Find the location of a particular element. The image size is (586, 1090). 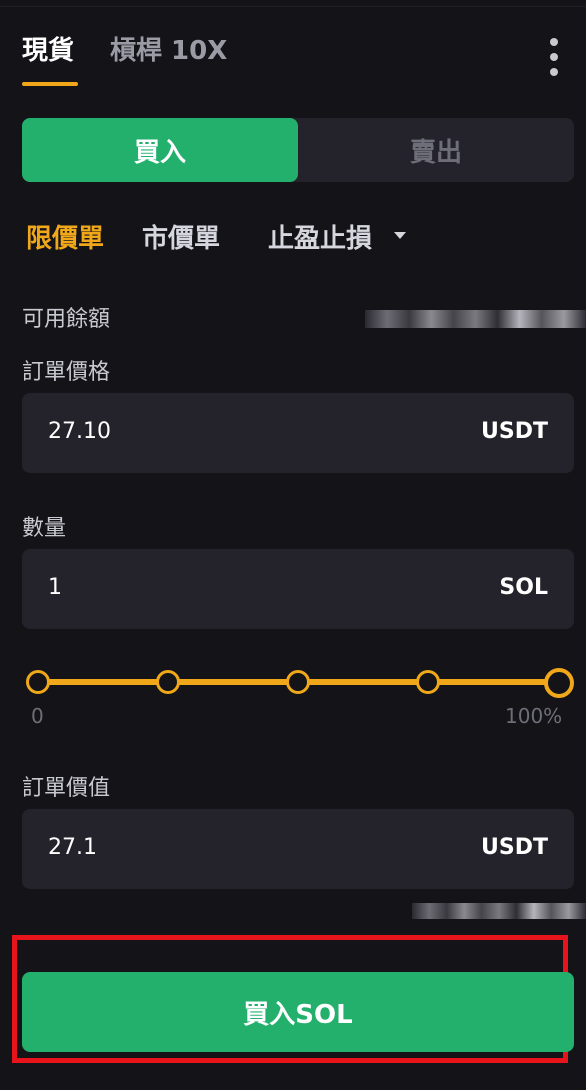

buy-sell-toggle: 買入 賣出 is located at coordinates (298, 150).